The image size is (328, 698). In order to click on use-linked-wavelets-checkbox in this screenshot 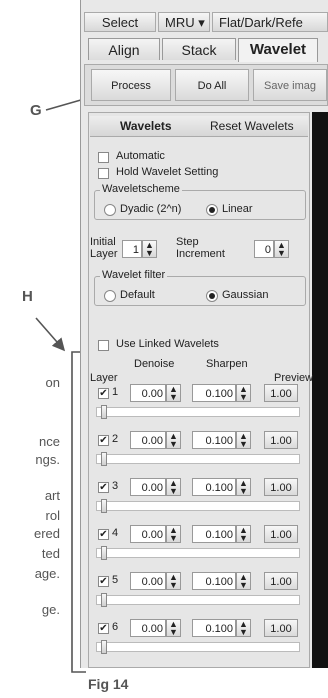, I will do `click(103, 345)`.